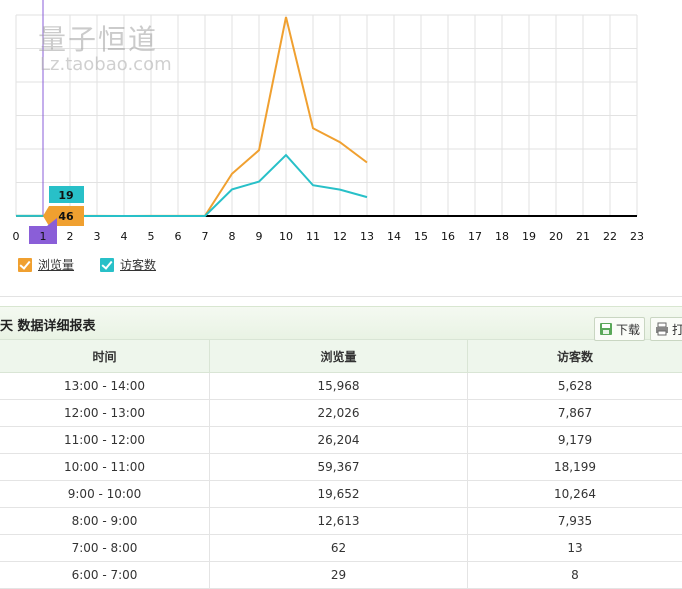 The image size is (682, 589). Describe the element at coordinates (97, 236) in the screenshot. I see `x-tick-label: 3` at that location.